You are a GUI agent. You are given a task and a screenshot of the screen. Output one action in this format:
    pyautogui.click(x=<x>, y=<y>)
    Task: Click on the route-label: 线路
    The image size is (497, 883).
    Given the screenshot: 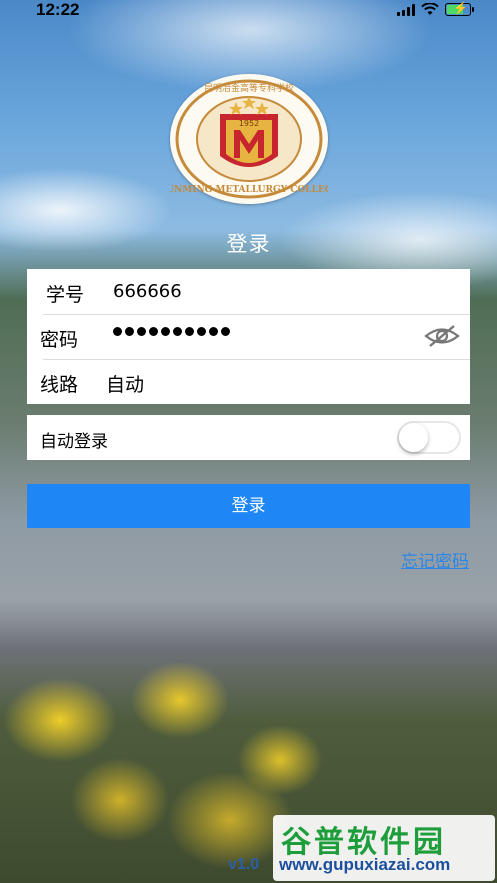 What is the action you would take?
    pyautogui.click(x=59, y=385)
    